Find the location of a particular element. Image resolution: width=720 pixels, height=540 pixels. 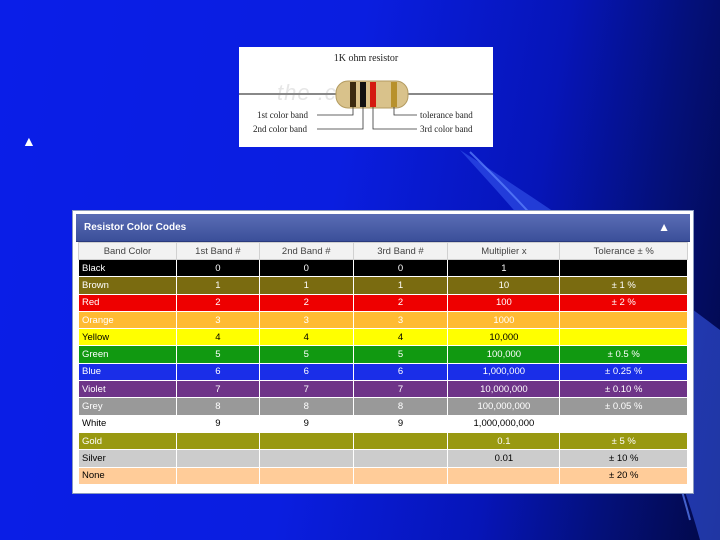

multiplier-value is located at coordinates (504, 475).